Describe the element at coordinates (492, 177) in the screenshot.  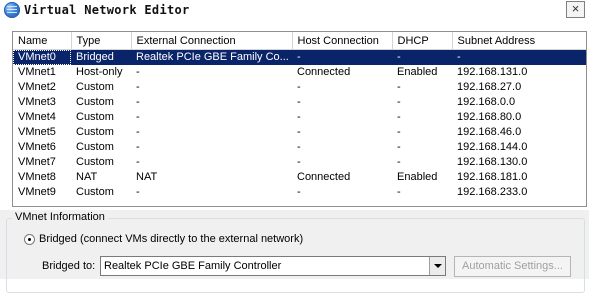
I see `cell-subnet: 192.168.181.0` at that location.